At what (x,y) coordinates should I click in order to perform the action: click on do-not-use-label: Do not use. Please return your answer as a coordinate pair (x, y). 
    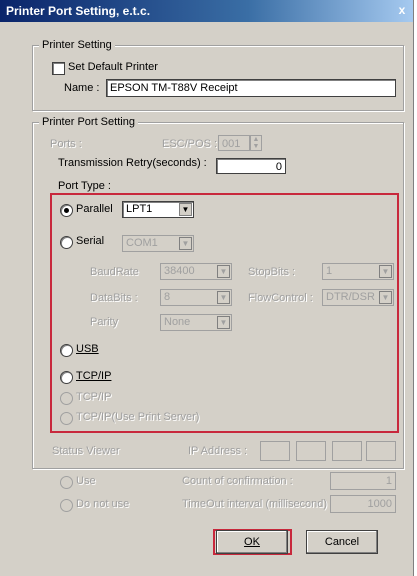
    Looking at the image, I should click on (103, 504).